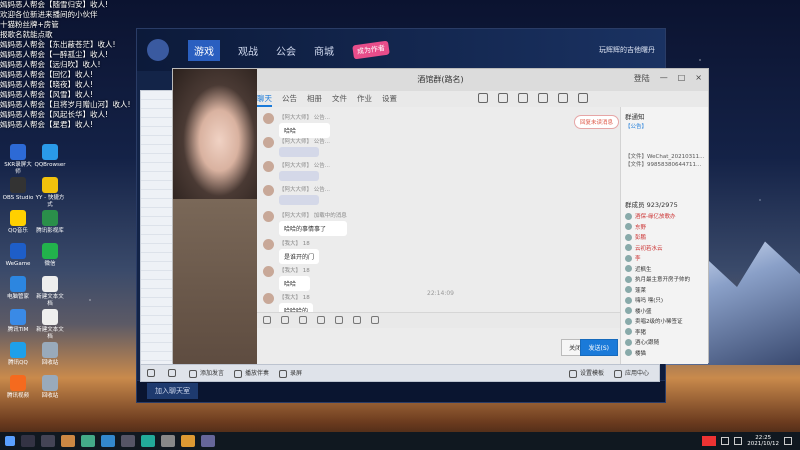 Image resolution: width=800 pixels, height=450 pixels. Describe the element at coordinates (324, 50) in the screenshot. I see `game-tab-3: 商城` at that location.